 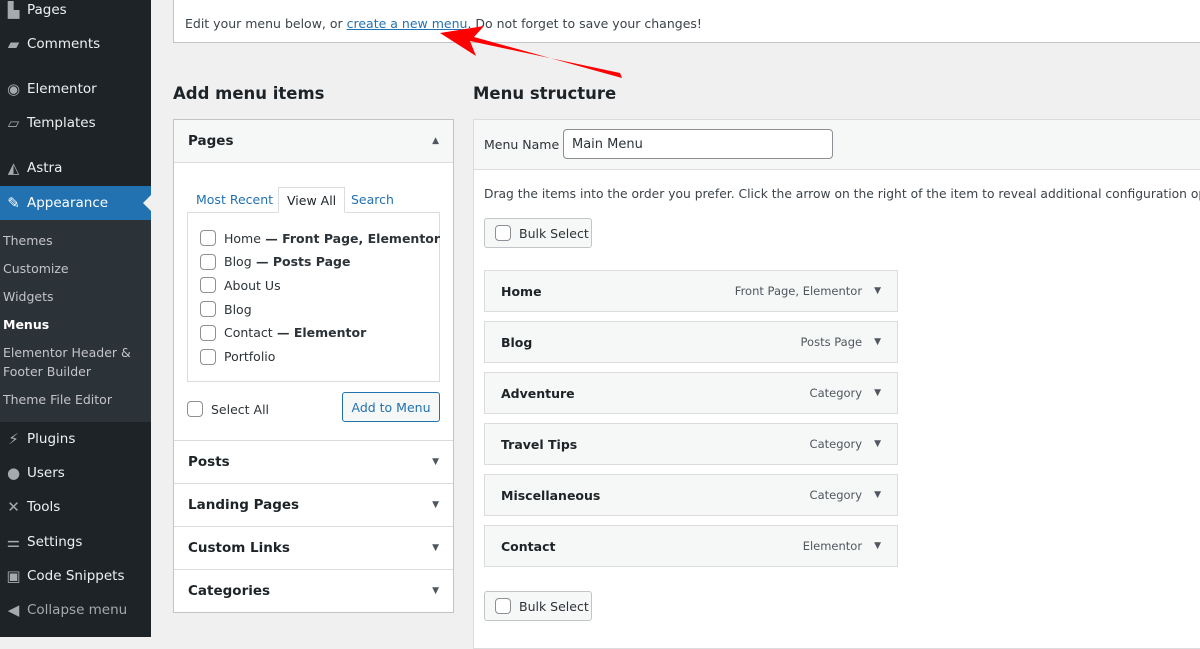 I want to click on add-menu-items-heading: Add menu items, so click(x=249, y=93).